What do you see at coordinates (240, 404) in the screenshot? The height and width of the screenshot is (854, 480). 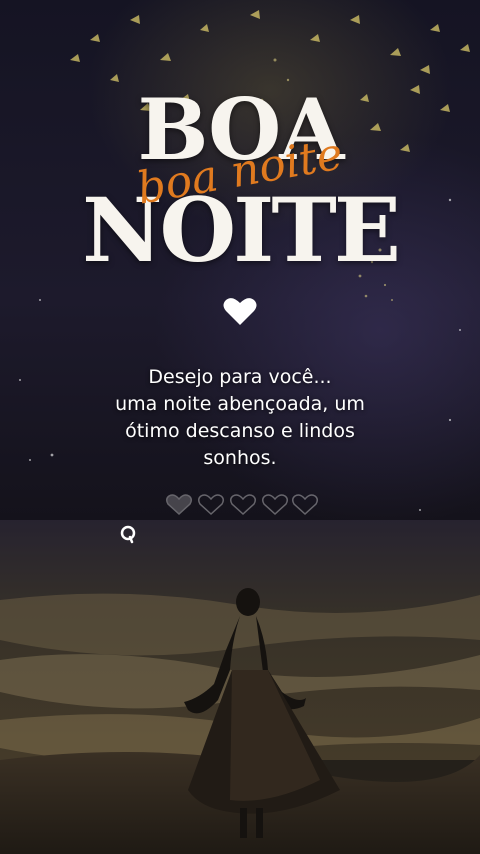 I see `message-line: uma noite abençoada, um` at bounding box center [240, 404].